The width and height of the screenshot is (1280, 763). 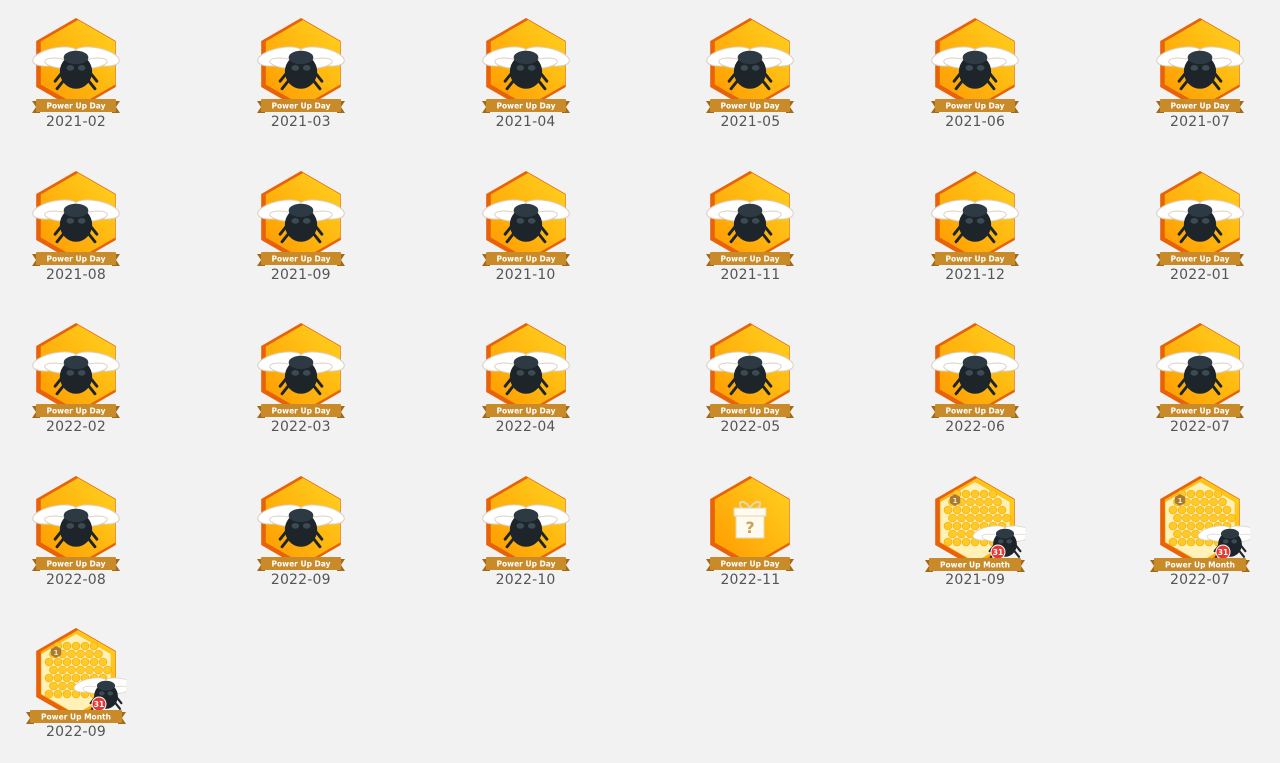 I want to click on badge-item: 1 31 Power Up Month 2022-07, so click(x=1200, y=532).